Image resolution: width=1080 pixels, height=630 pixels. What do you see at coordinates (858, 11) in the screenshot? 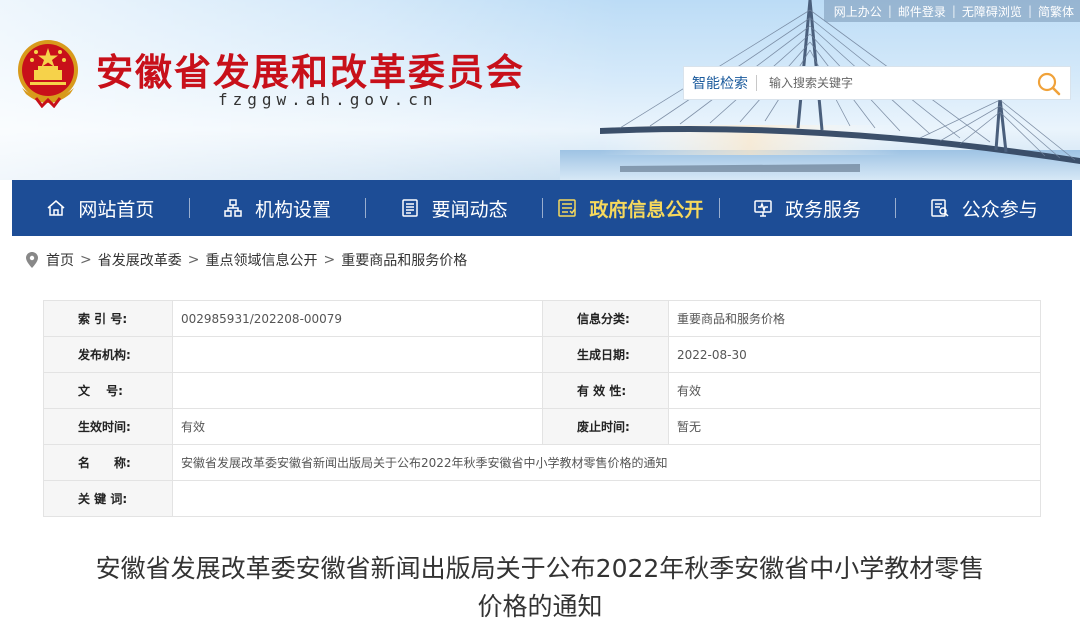
I see `online-office-link: 网上办公` at bounding box center [858, 11].